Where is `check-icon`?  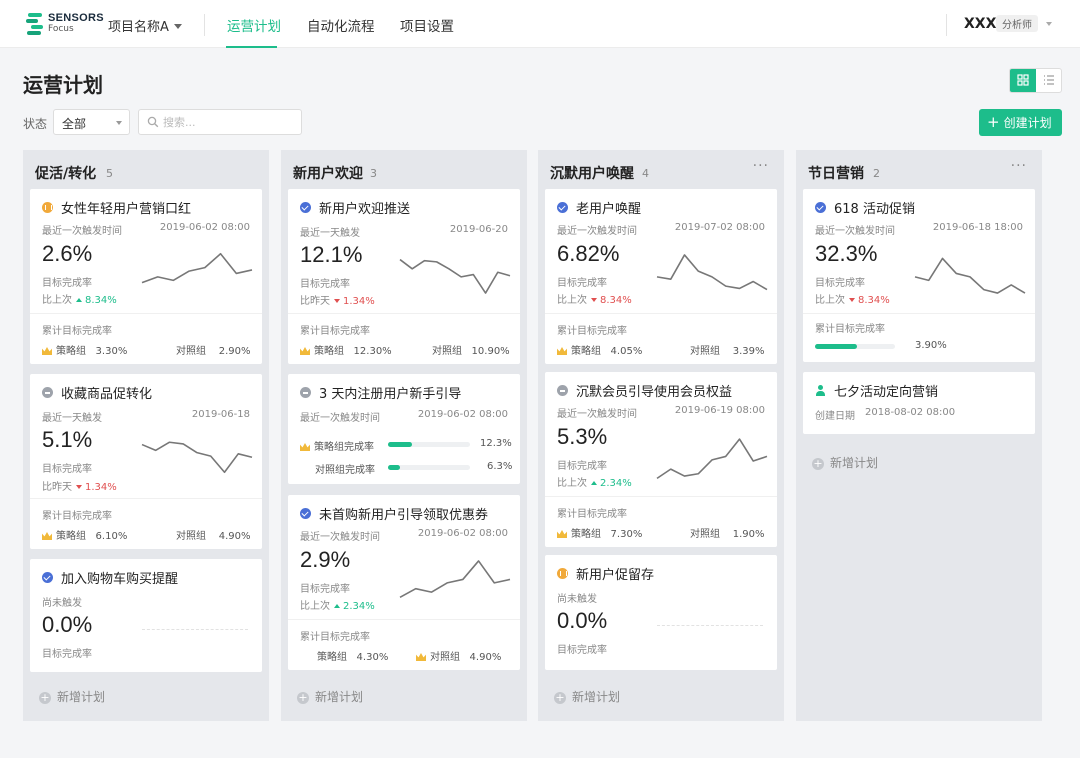 check-icon is located at coordinates (305, 513).